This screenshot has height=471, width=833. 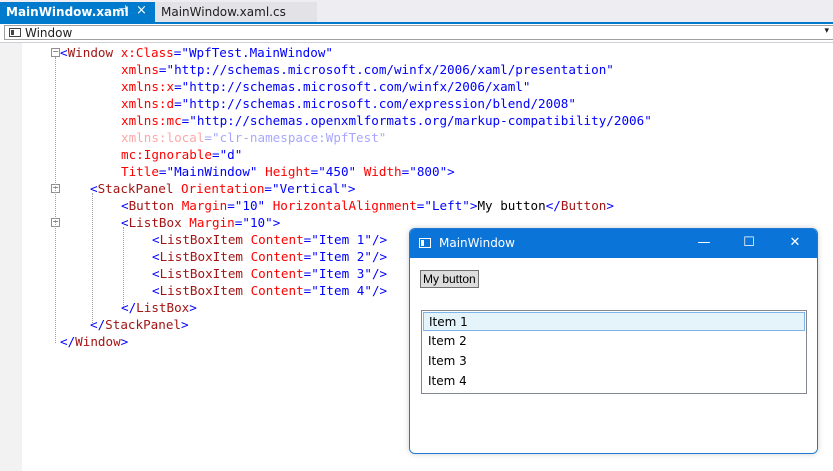 I want to click on list-item: Item 4, so click(x=614, y=381).